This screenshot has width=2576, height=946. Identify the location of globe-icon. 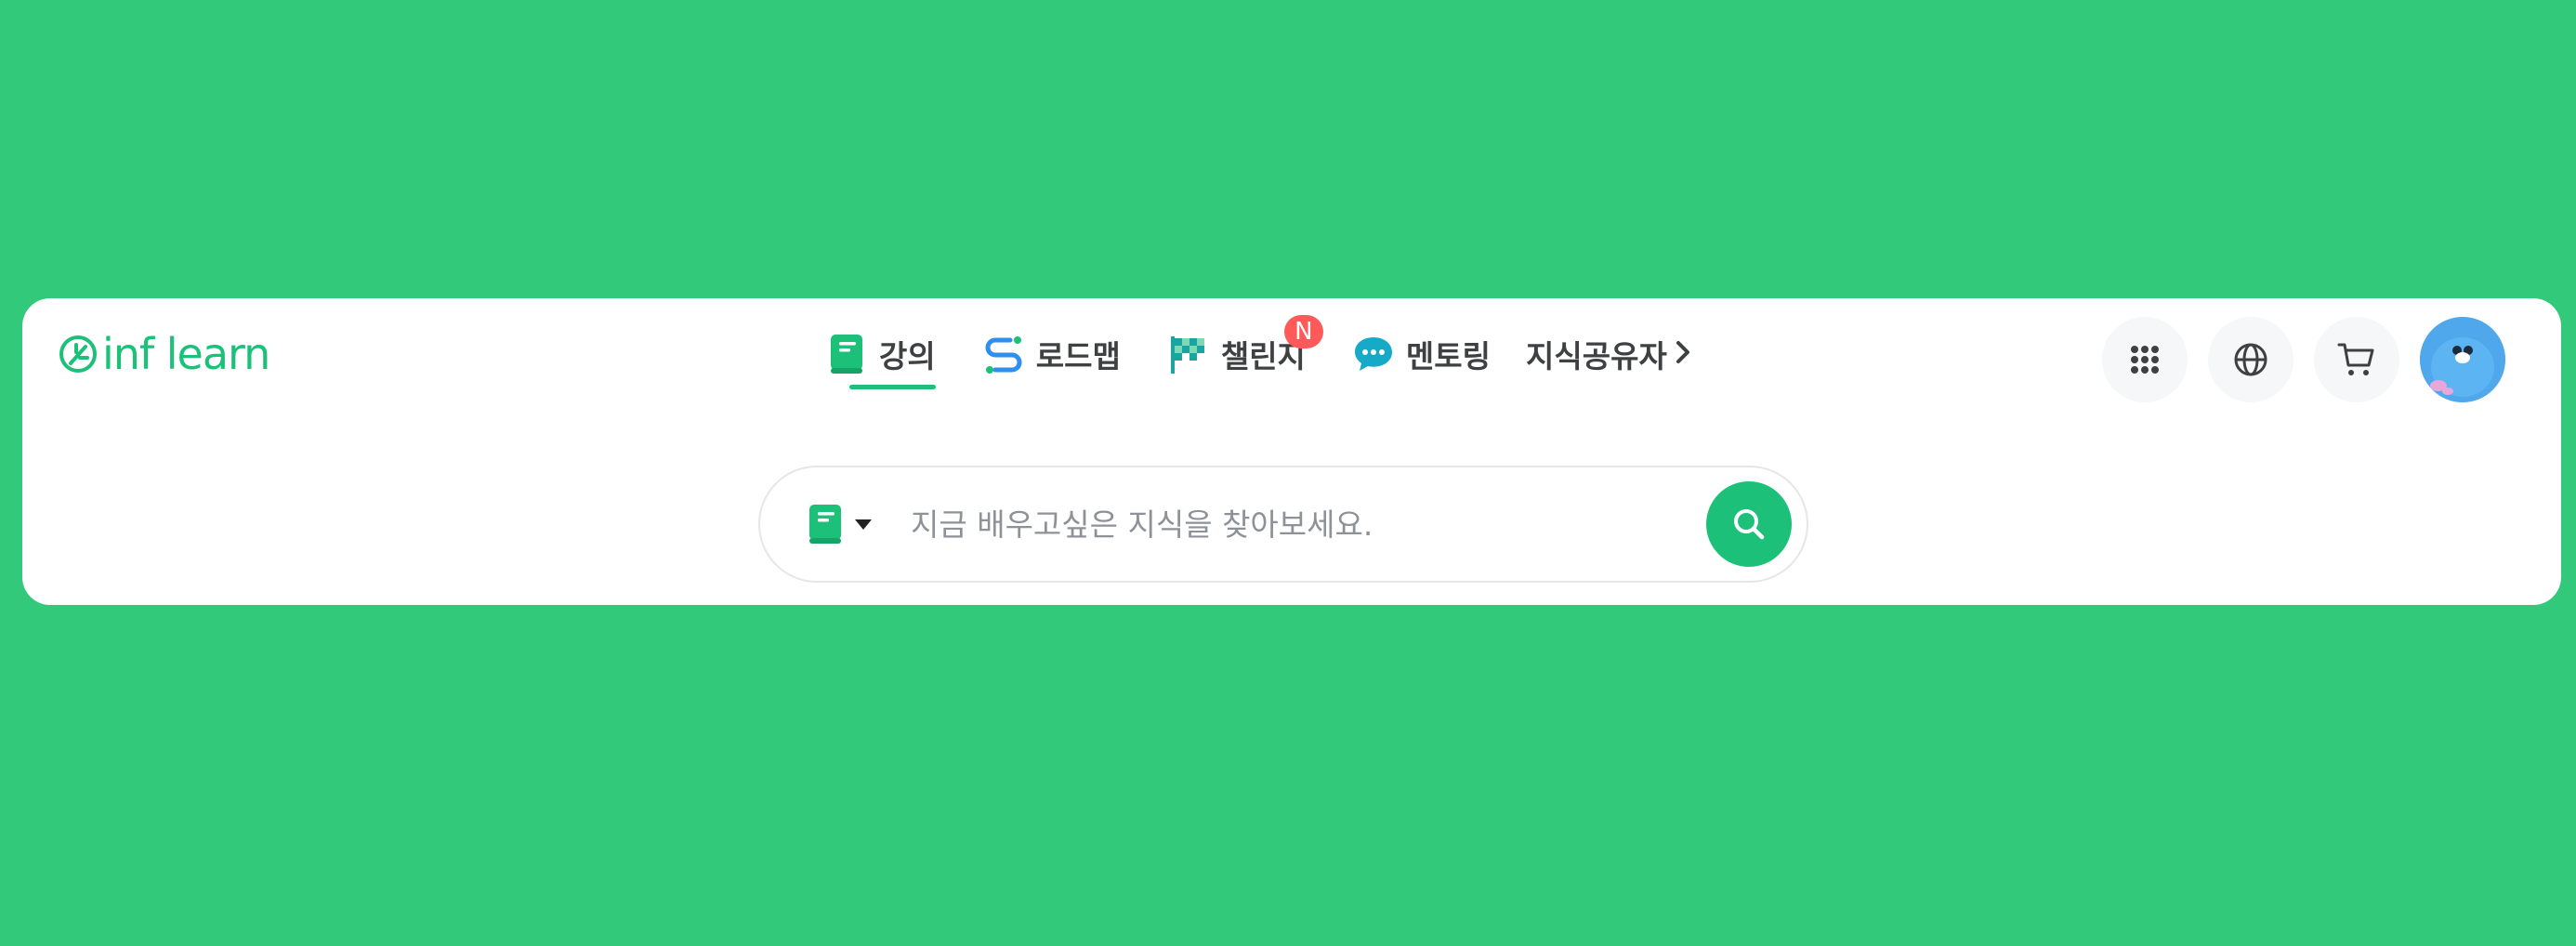
(2250, 359).